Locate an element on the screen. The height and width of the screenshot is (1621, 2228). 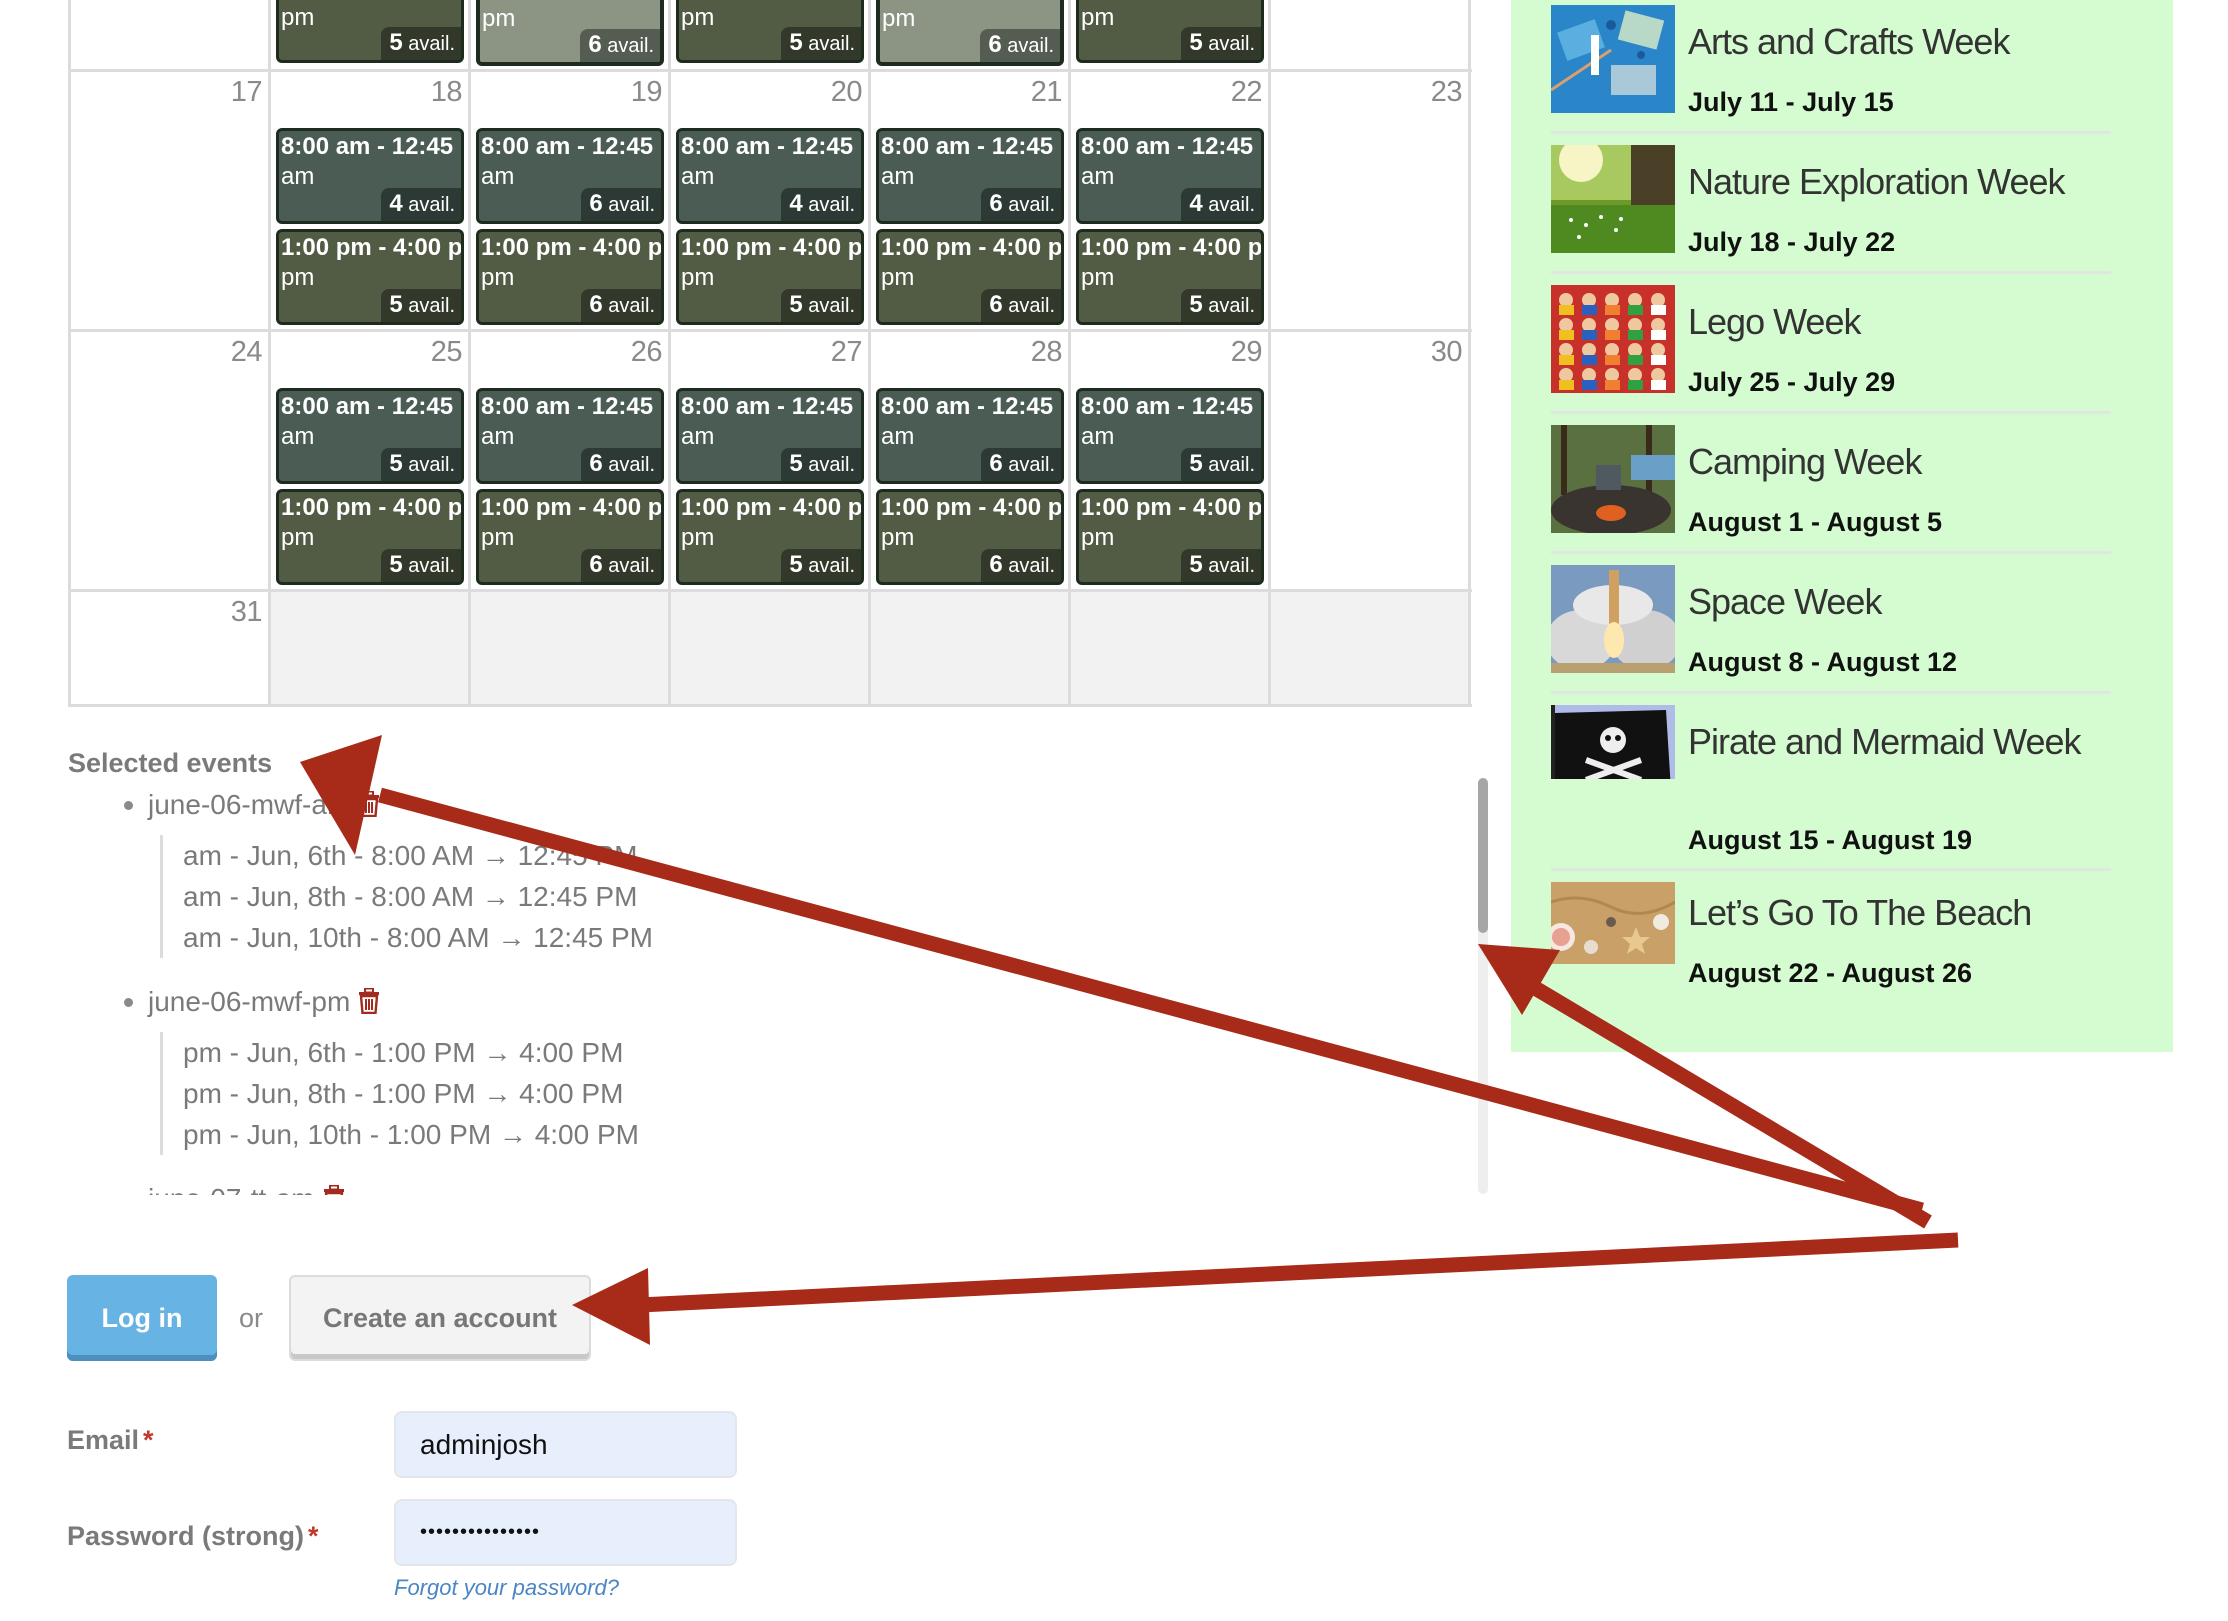
event-time: 8:00 am - 12:45 pm is located at coordinates (971, 146).